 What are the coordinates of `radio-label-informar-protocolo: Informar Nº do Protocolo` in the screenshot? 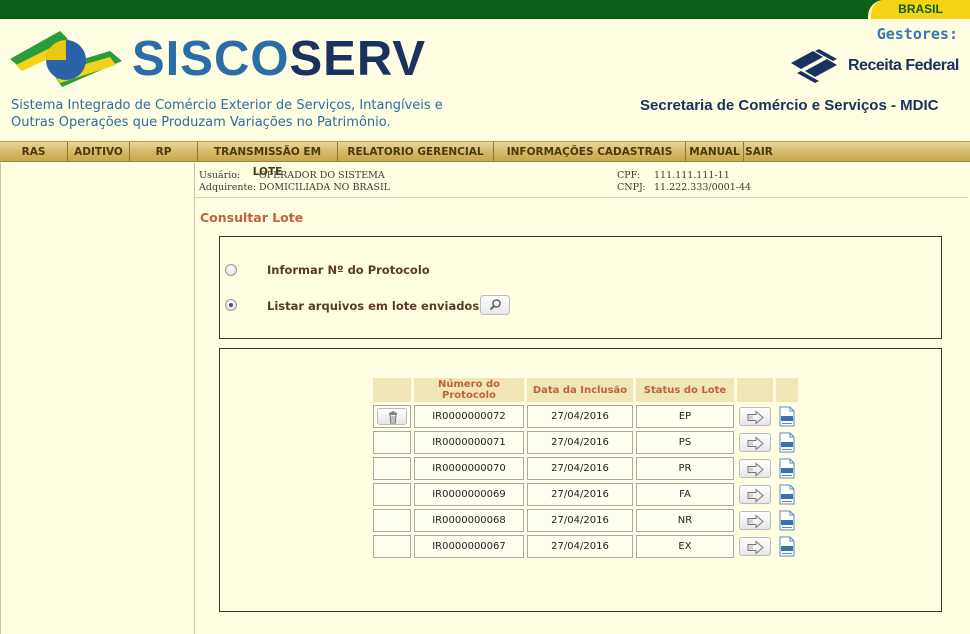 It's located at (348, 270).